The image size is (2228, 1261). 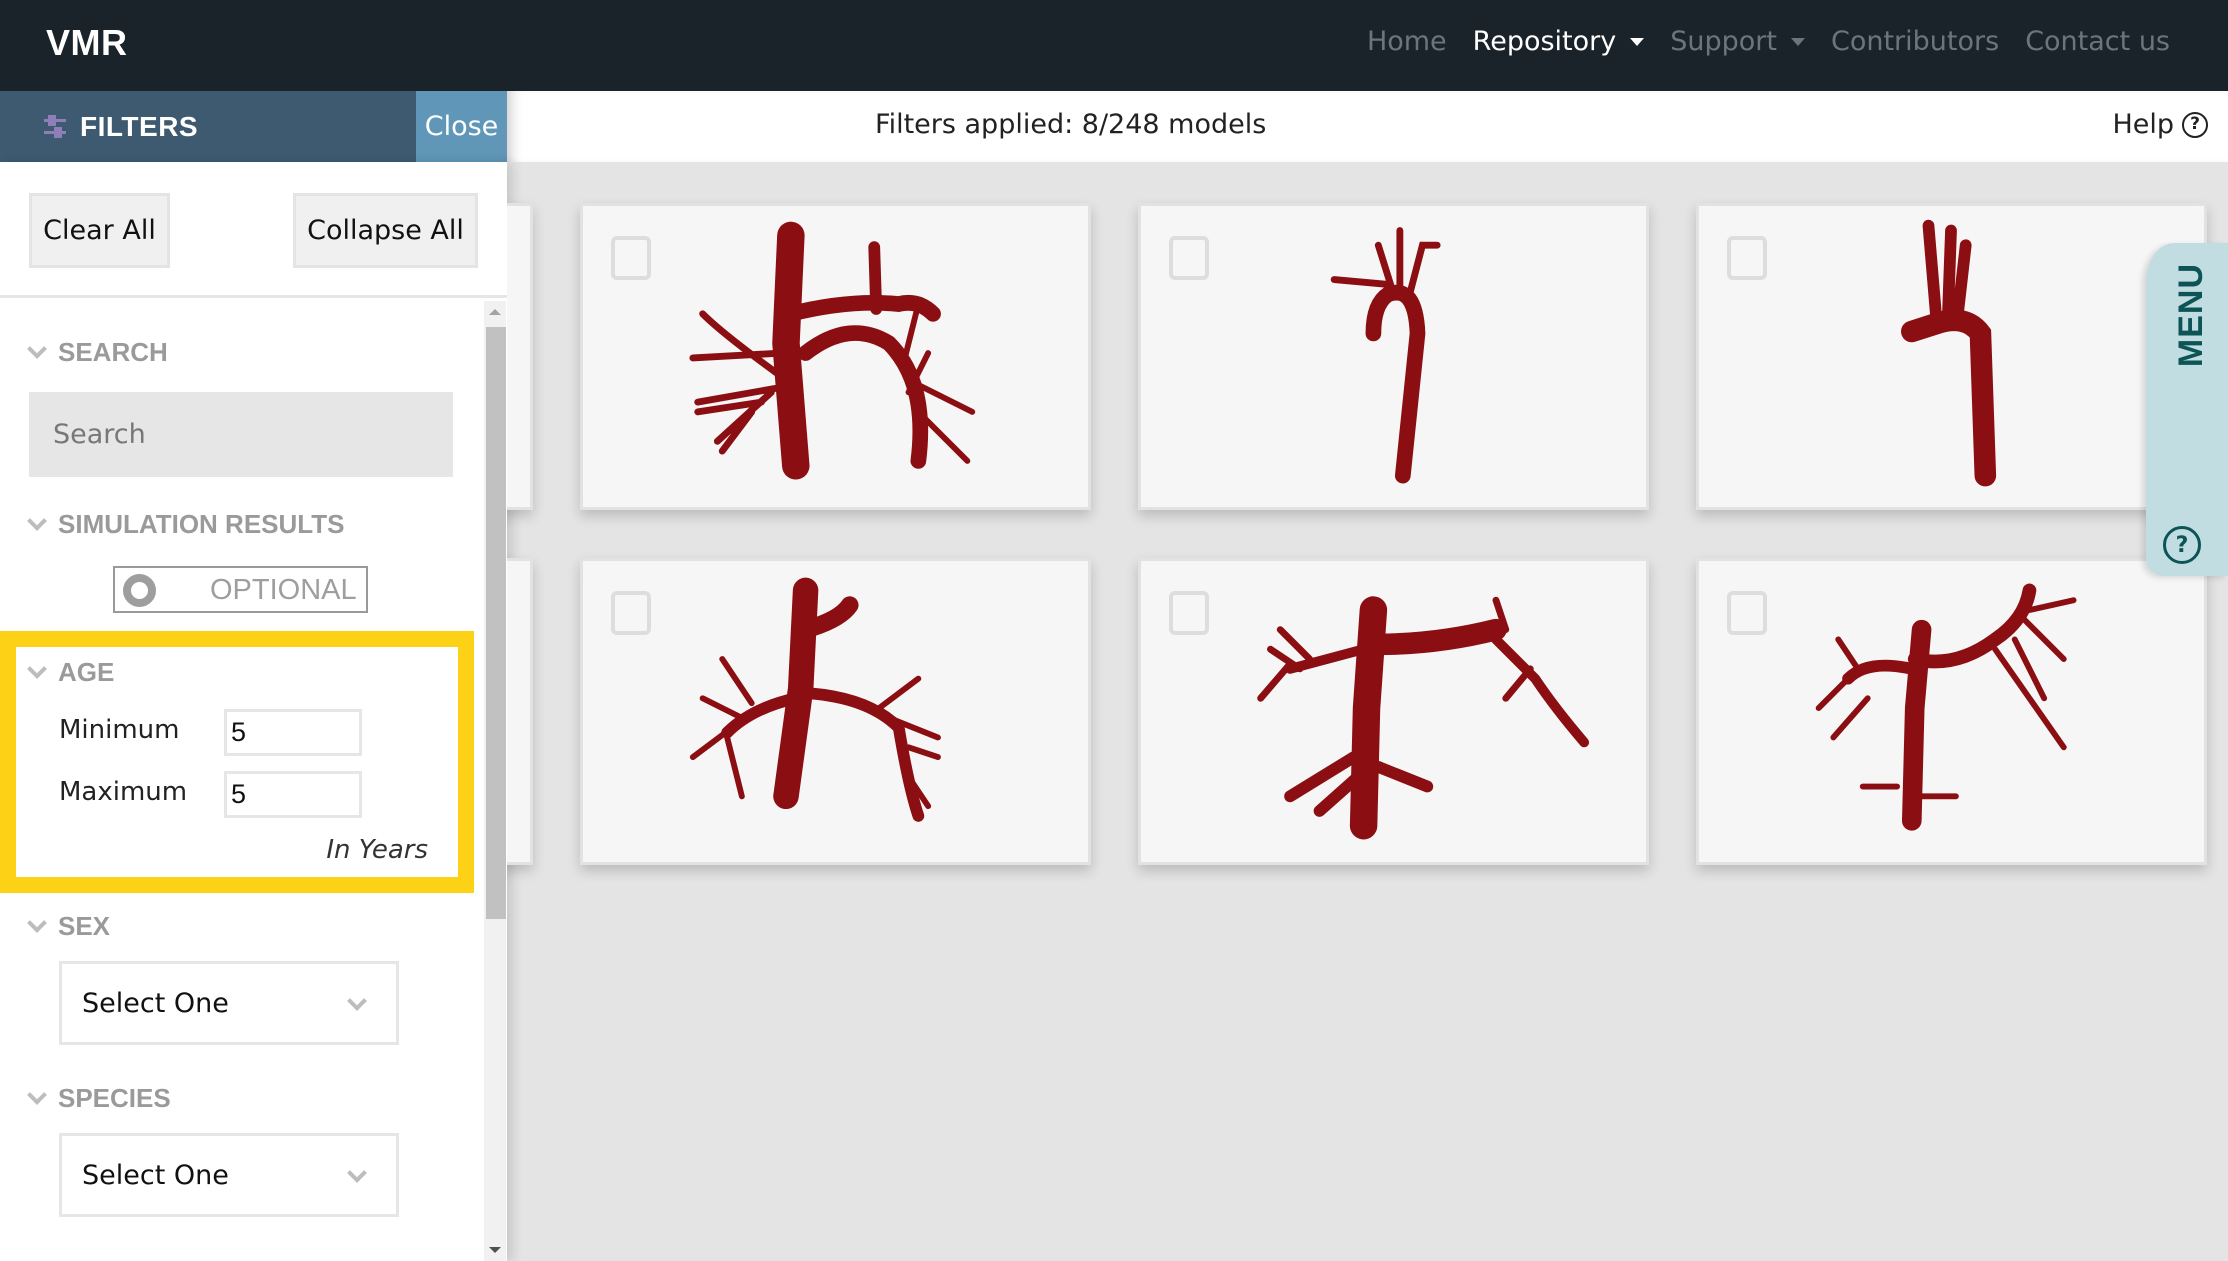 What do you see at coordinates (2143, 124) in the screenshot?
I see `help-label: Help` at bounding box center [2143, 124].